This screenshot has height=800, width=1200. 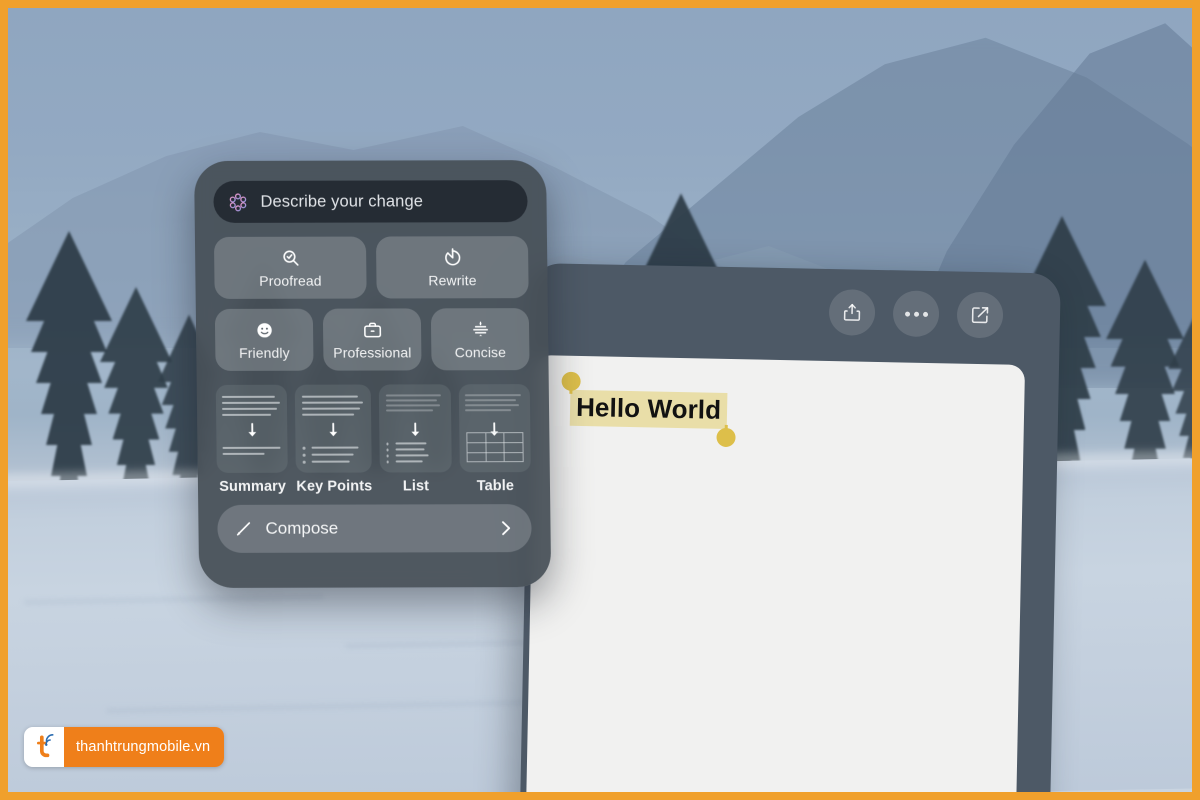 I want to click on apple-intelligence-icon, so click(x=238, y=201).